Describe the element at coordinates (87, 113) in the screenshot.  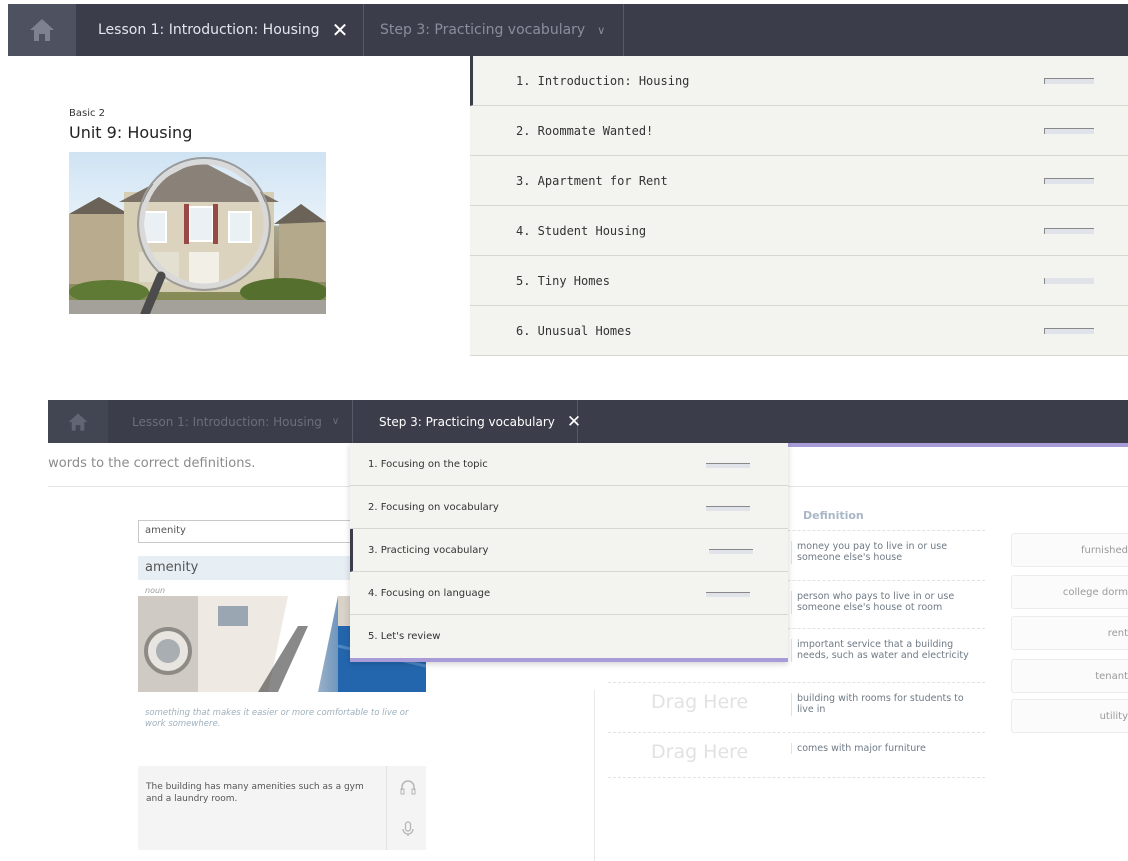
I see `level-label: Basic 2` at that location.